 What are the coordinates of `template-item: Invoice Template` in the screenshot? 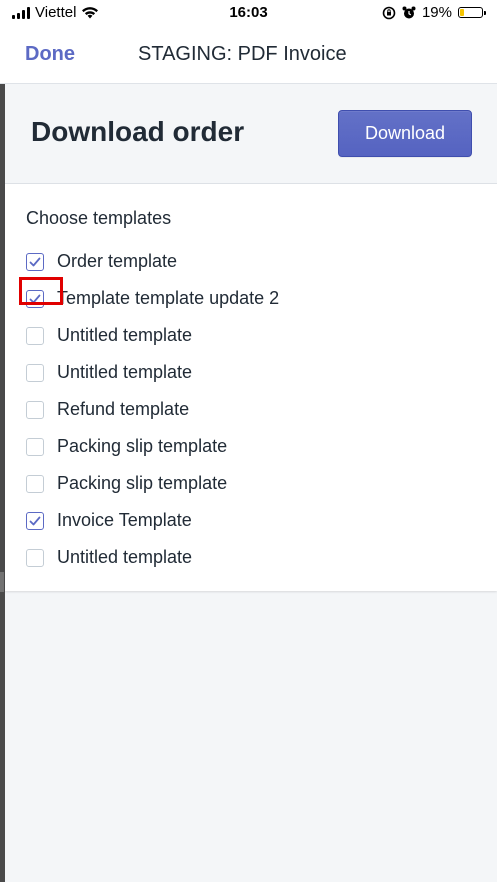 It's located at (152, 520).